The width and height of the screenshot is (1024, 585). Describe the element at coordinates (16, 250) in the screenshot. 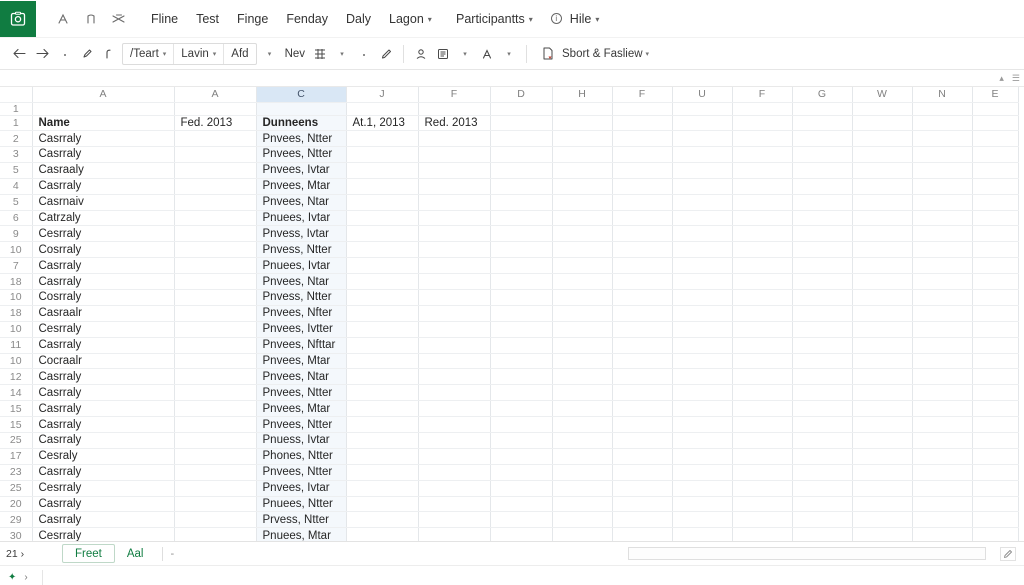

I see `row-header: 10` at that location.